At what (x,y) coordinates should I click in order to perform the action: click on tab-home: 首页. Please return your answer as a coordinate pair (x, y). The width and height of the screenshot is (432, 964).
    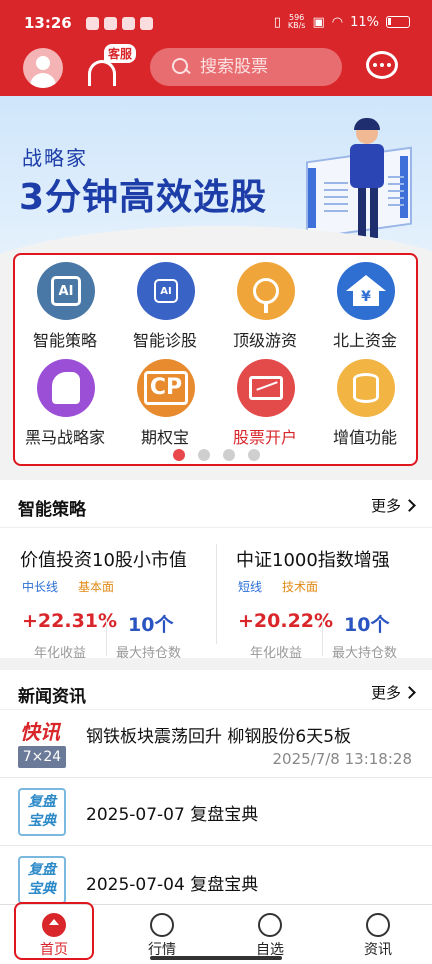
    Looking at the image, I should click on (54, 934).